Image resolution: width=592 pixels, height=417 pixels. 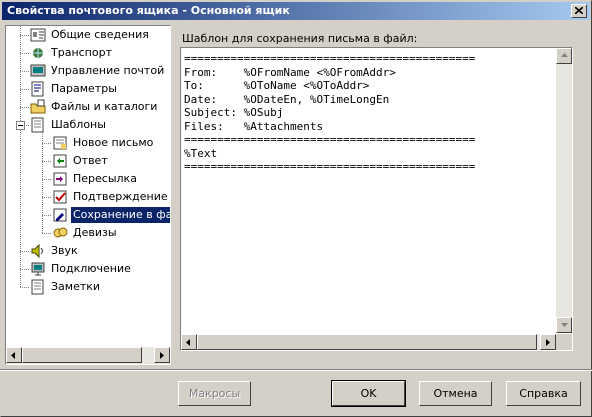 I want to click on scroll-up-button, so click(x=564, y=56).